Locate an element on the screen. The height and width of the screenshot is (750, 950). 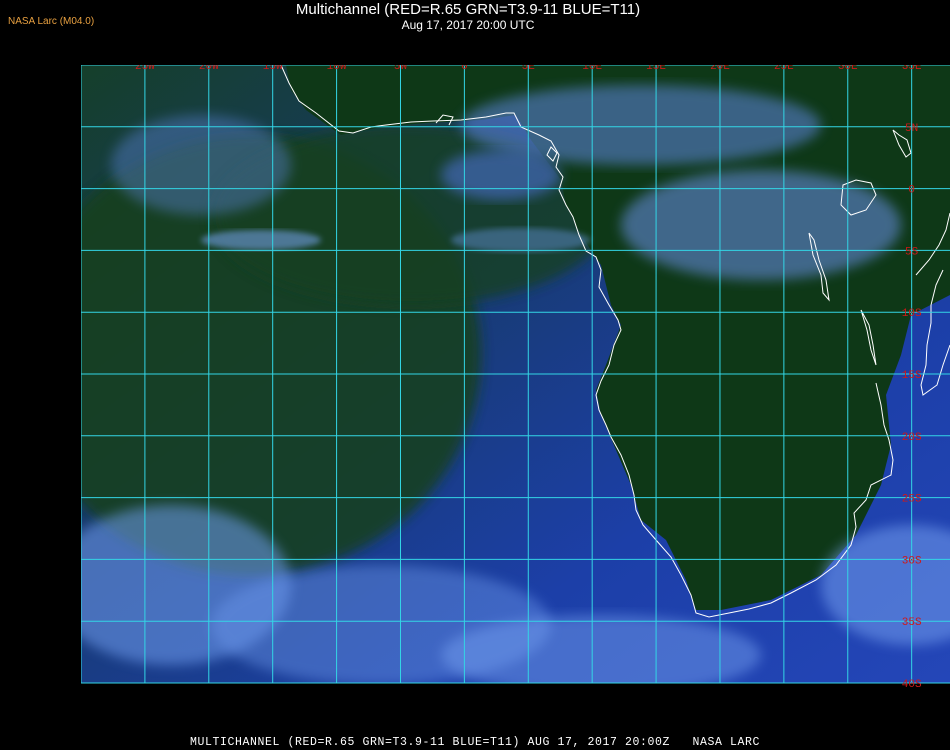
cloud-gulf-guinea is located at coordinates (501, 175).